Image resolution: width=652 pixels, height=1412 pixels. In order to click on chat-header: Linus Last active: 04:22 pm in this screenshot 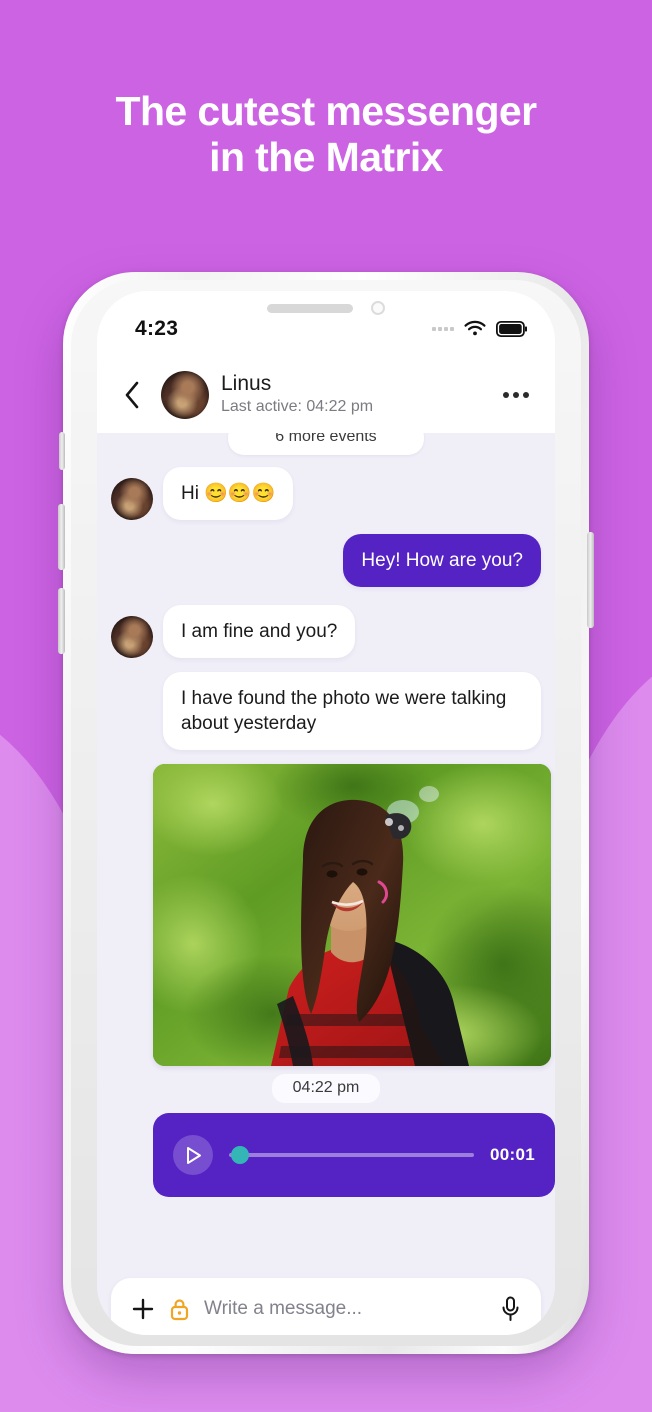, I will do `click(326, 400)`.